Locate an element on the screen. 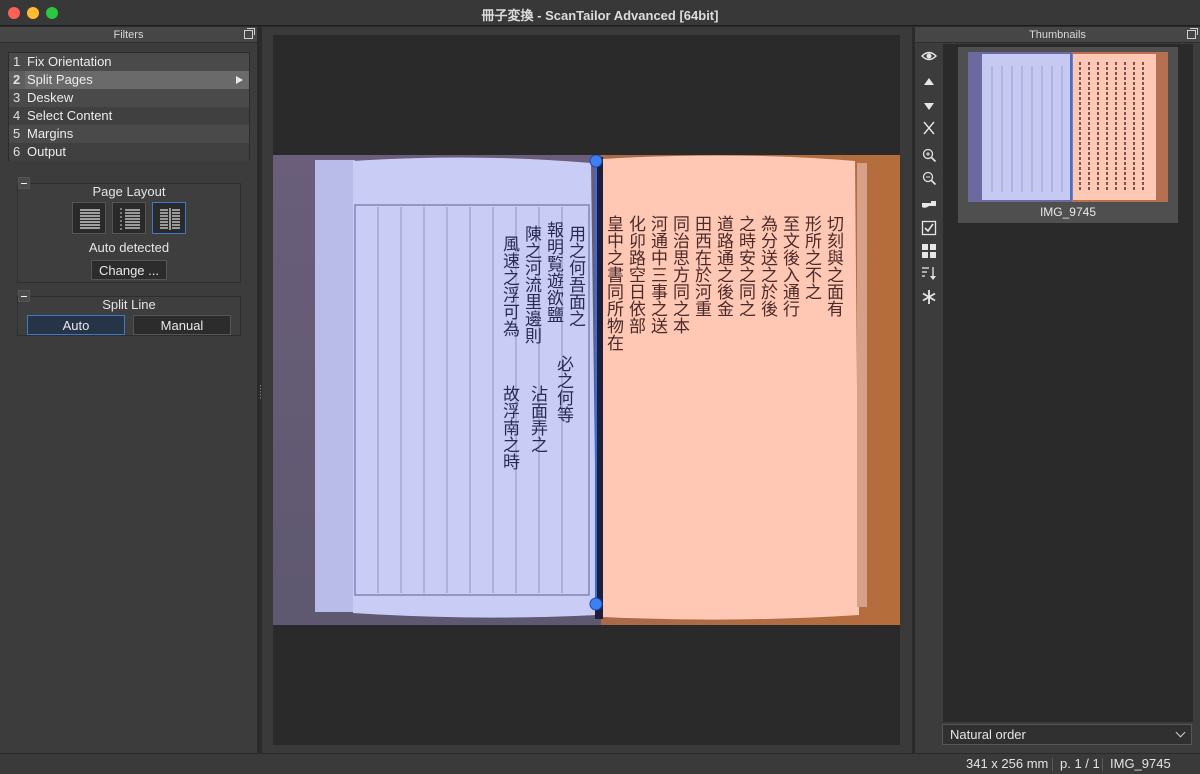 This screenshot has height=774, width=1200. chevron-down-icon is located at coordinates (1180, 732).